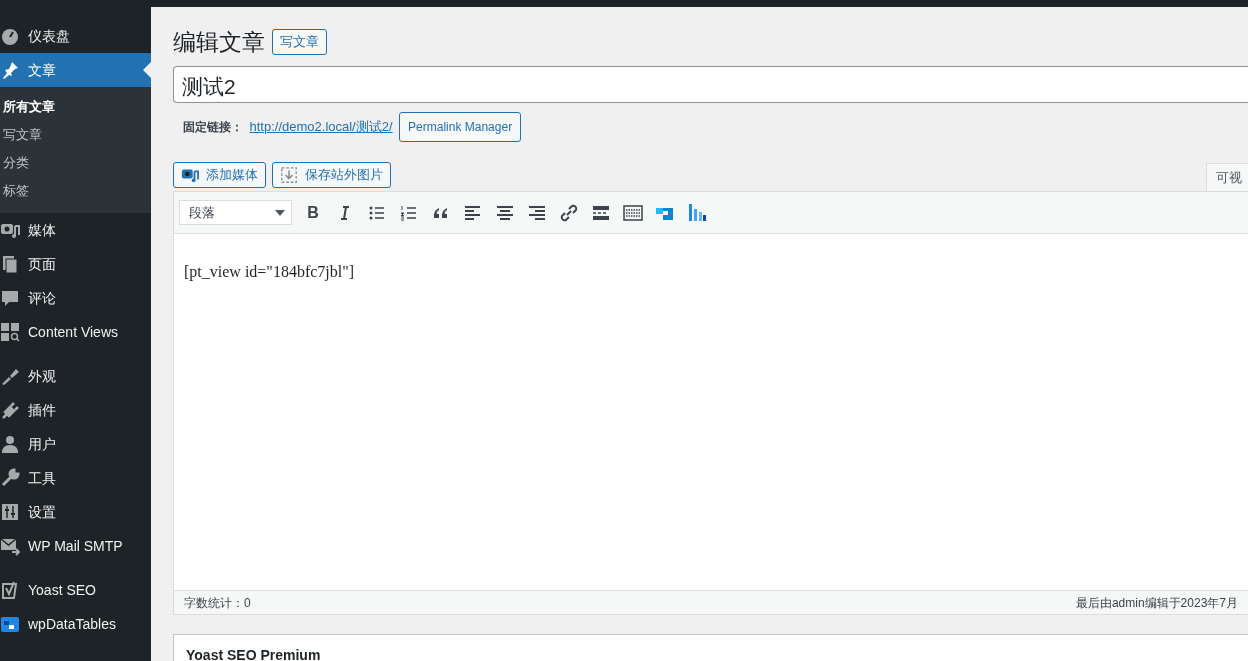 This screenshot has height=661, width=1248. Describe the element at coordinates (1227, 177) in the screenshot. I see `editor-tab: 可视` at that location.